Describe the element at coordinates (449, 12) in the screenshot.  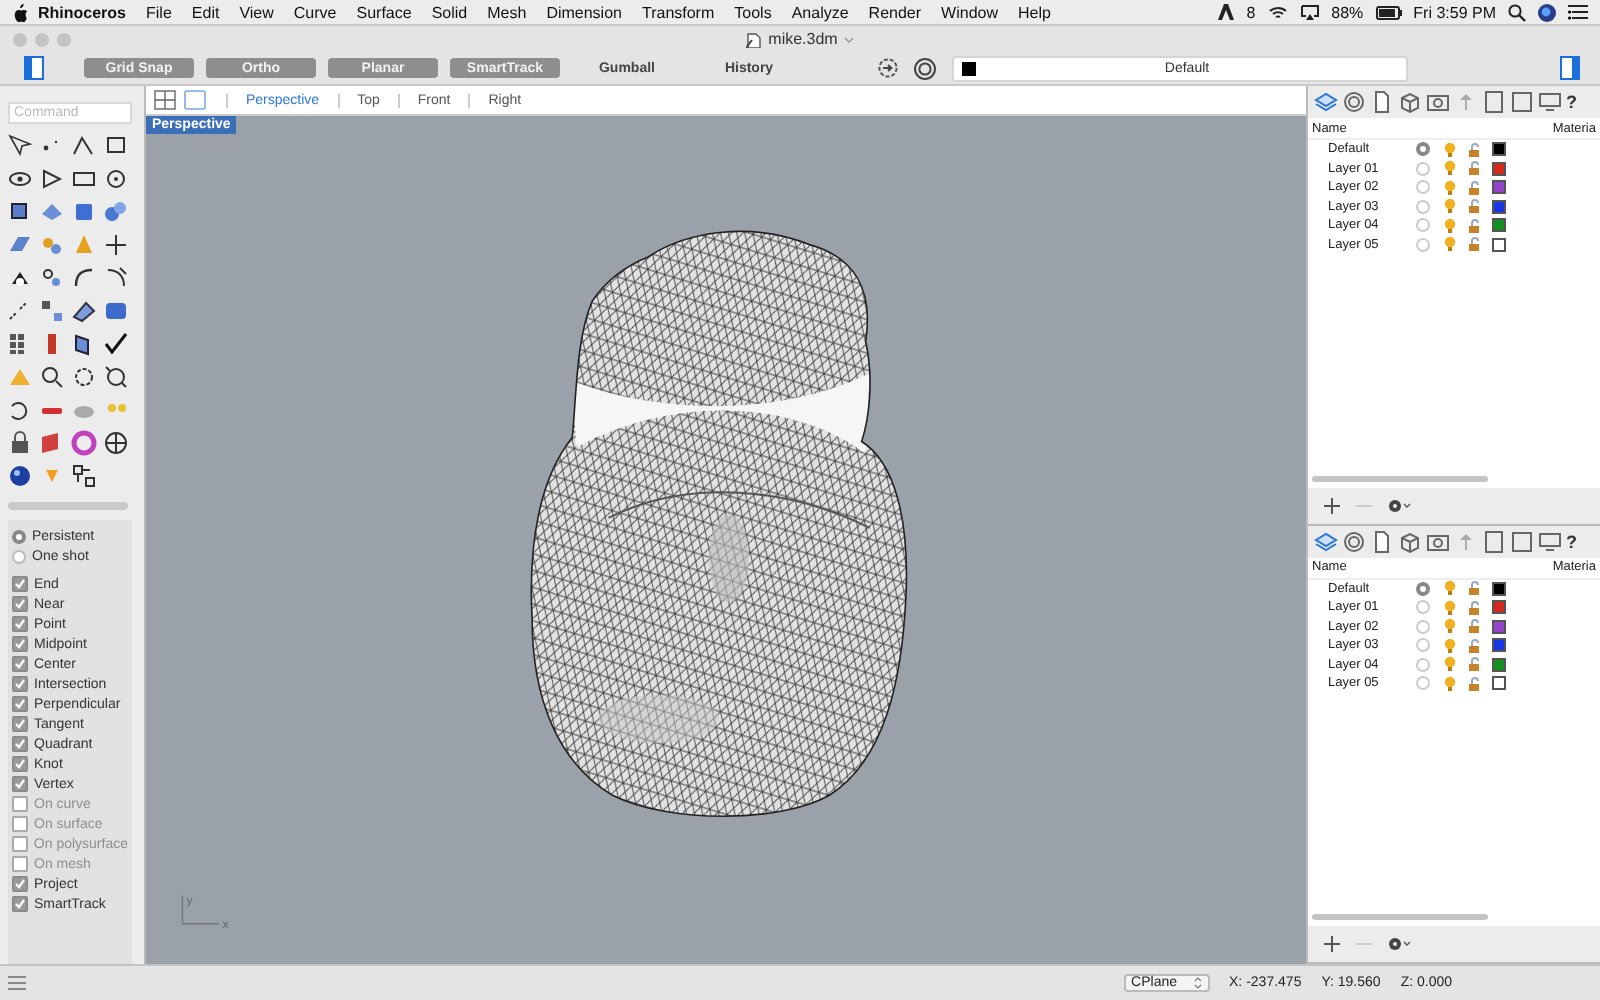
I see `menu-item: Solid` at that location.